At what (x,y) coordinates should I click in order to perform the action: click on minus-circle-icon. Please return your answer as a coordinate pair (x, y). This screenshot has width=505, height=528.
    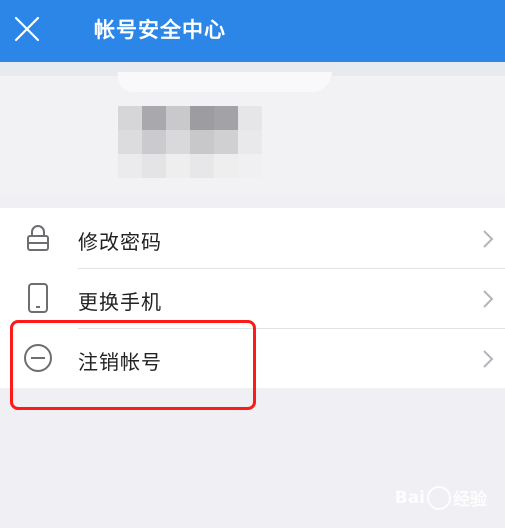
    Looking at the image, I should click on (38, 358).